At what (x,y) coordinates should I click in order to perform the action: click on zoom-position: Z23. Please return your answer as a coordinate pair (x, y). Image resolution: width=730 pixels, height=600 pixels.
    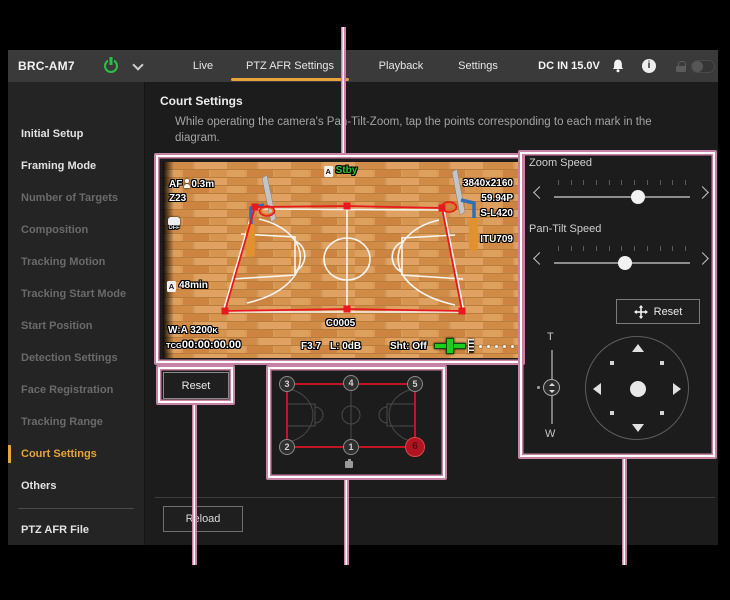
    Looking at the image, I should click on (178, 198).